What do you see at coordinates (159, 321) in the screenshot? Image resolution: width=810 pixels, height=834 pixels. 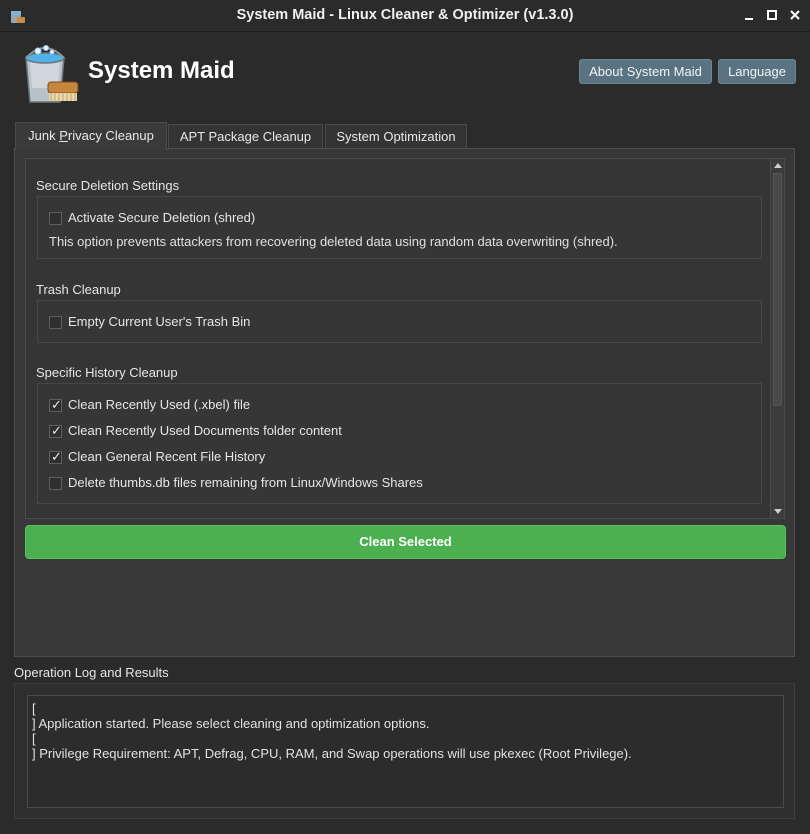 I see `trash-label: Empty Current User's Trash Bin` at bounding box center [159, 321].